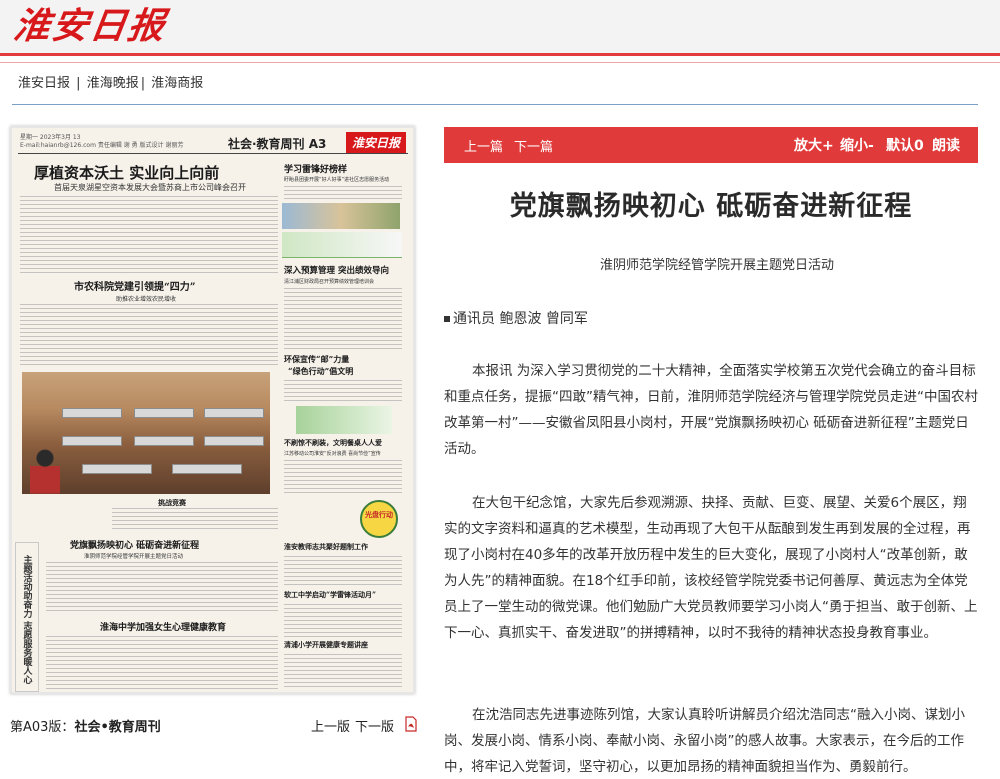 The height and width of the screenshot is (779, 1000). Describe the element at coordinates (326, 547) in the screenshot. I see `paper-headline-8: 淮安教师志共聚好题制工作` at that location.